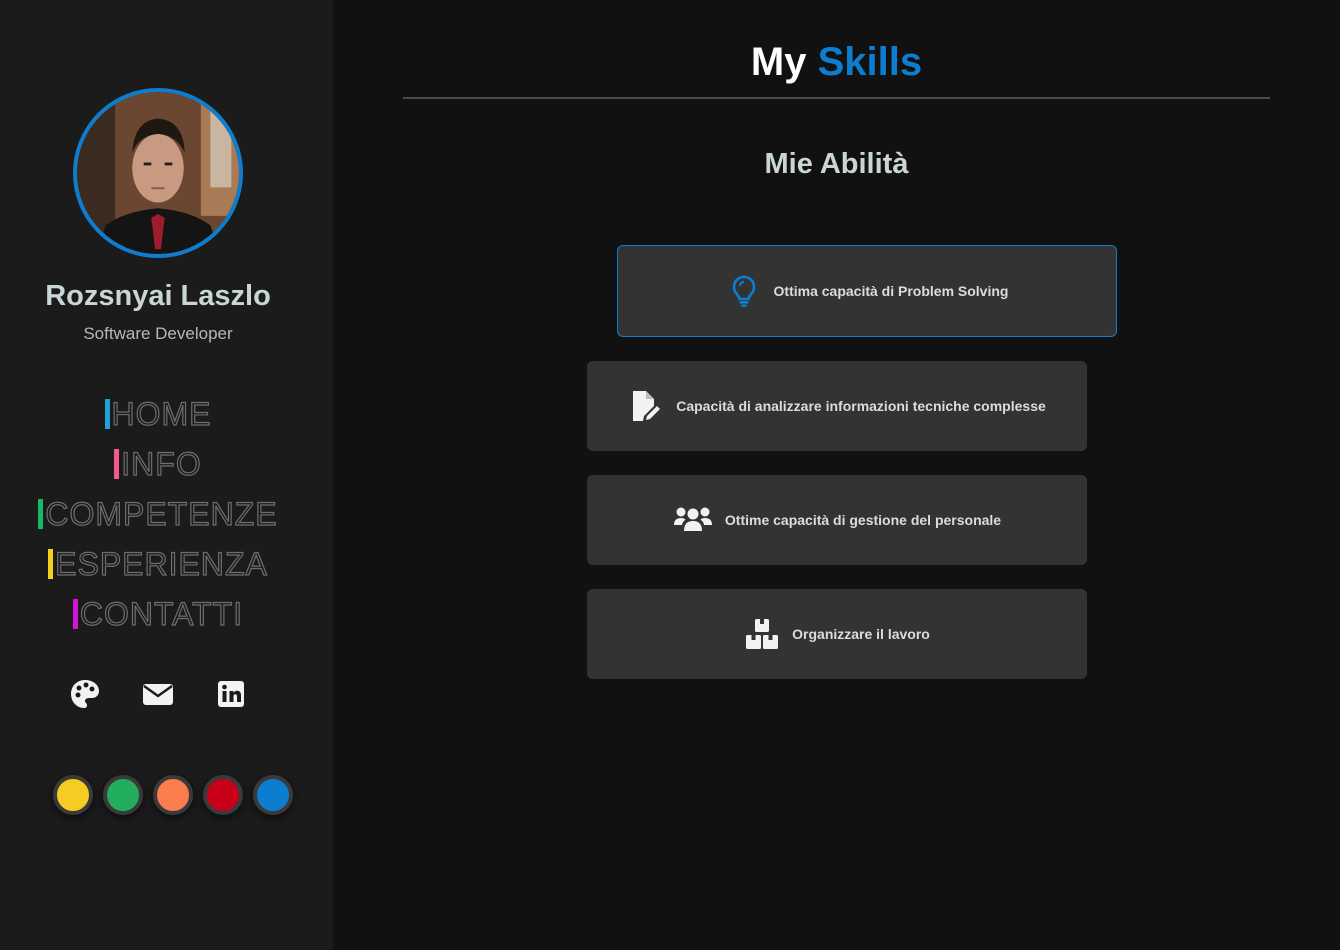  I want to click on nav-label: ESPERIENZA, so click(161, 564).